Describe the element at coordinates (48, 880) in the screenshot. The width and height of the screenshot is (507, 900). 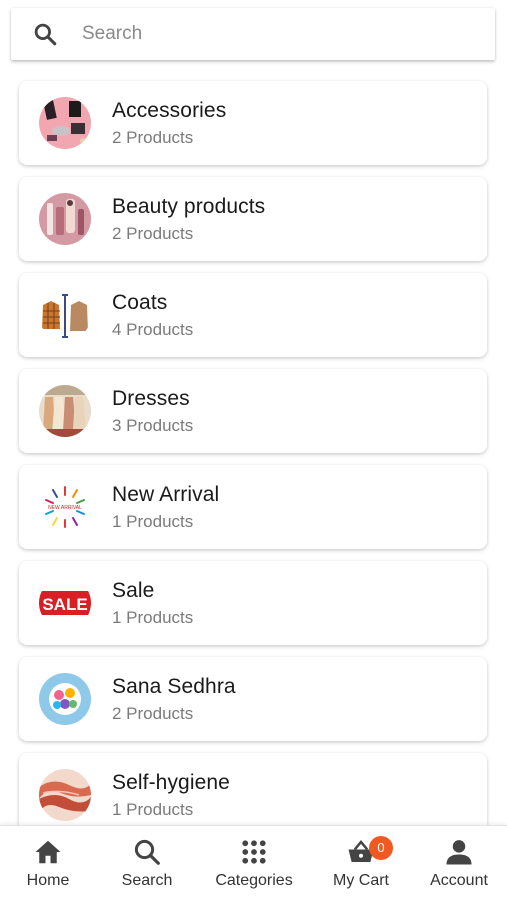
I see `nav-home-label: Home` at that location.